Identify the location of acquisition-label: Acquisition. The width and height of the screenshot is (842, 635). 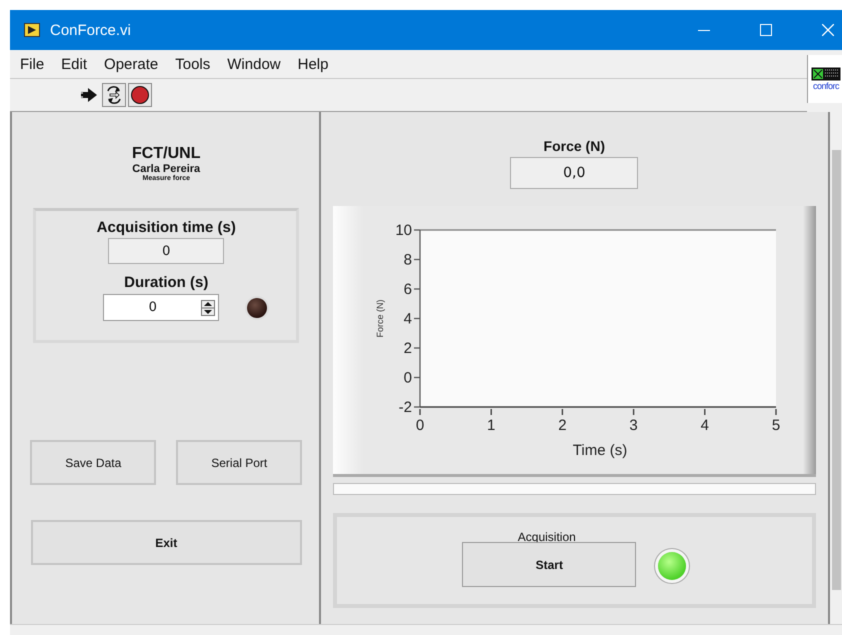
(547, 537).